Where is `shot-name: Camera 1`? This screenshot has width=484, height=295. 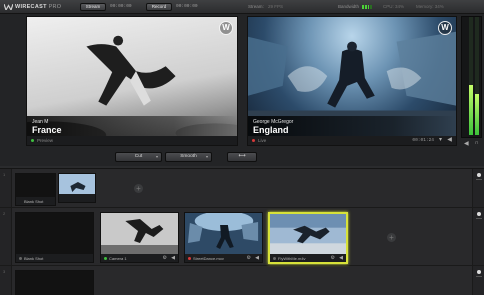 shot-name: Camera 1 is located at coordinates (118, 258).